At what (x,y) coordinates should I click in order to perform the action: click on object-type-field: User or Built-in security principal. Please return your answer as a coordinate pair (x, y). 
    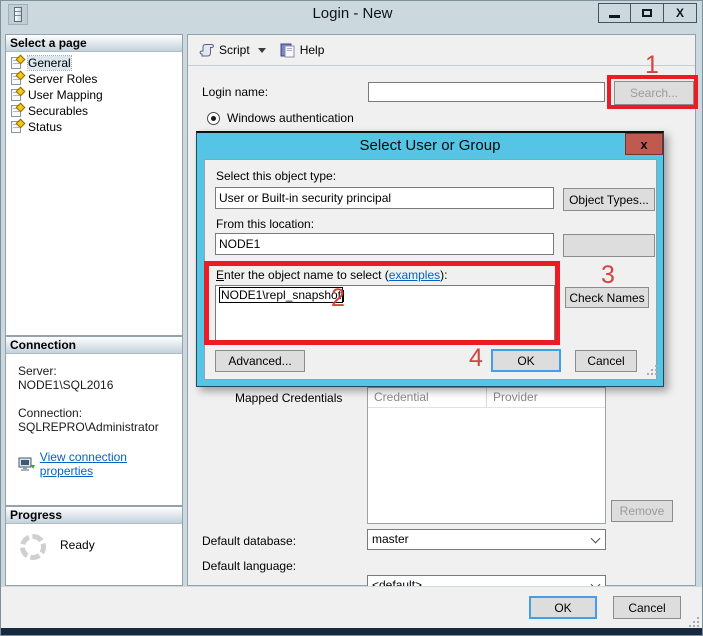
    Looking at the image, I should click on (384, 198).